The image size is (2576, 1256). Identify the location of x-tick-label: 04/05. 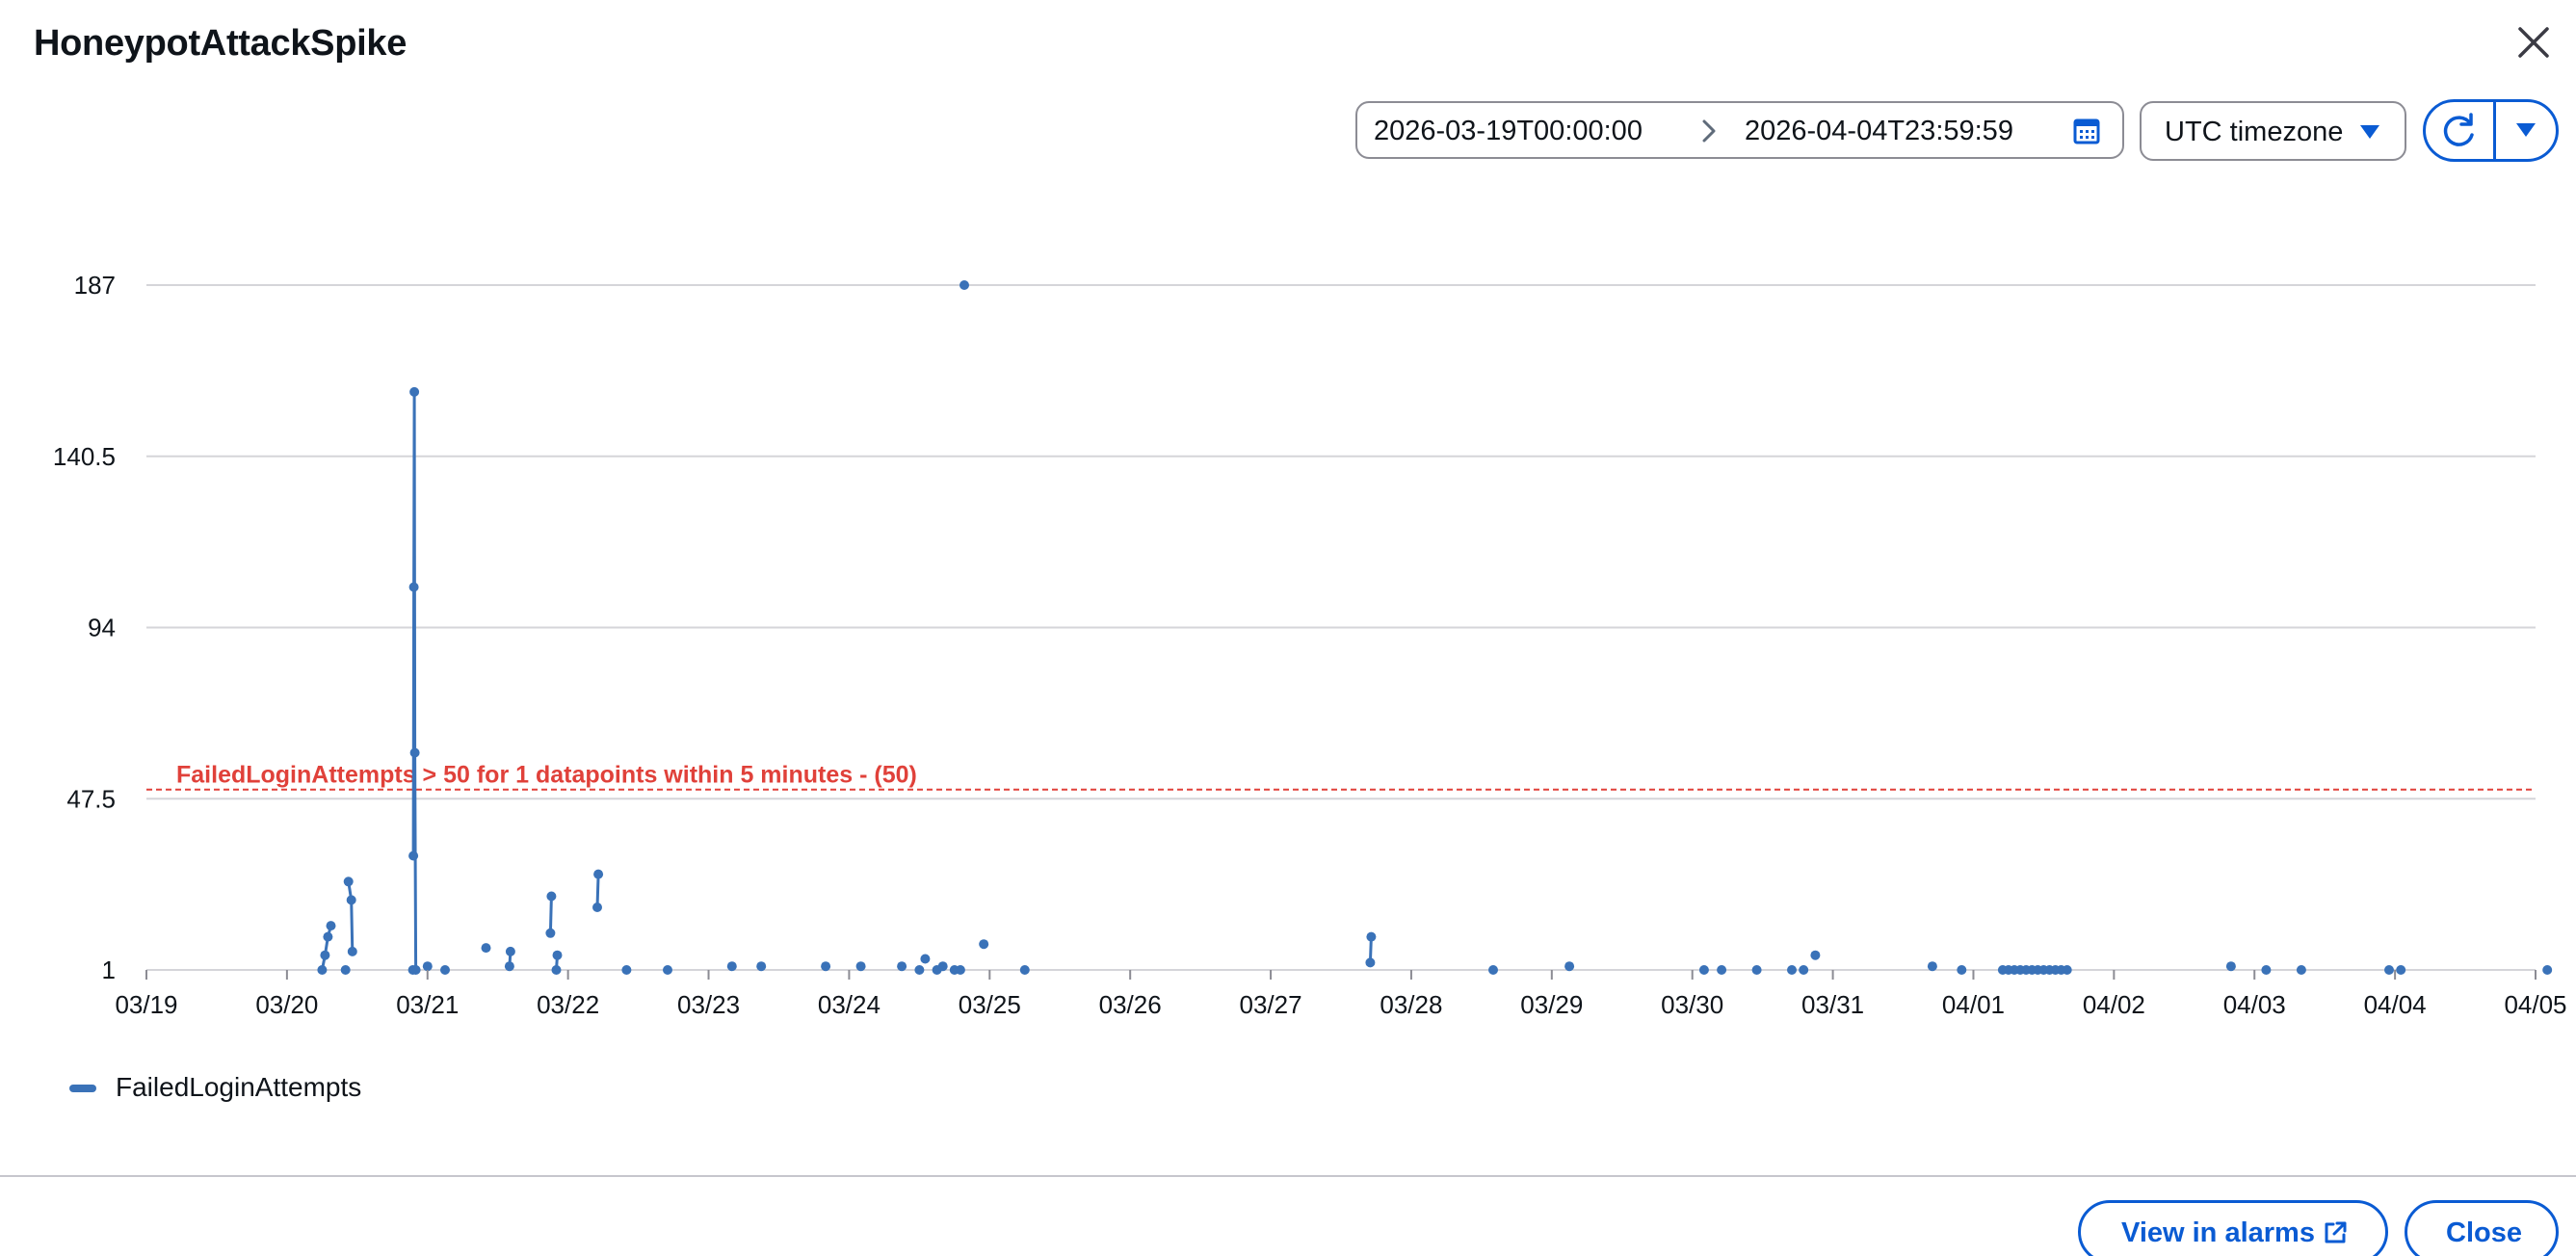
(2535, 1004).